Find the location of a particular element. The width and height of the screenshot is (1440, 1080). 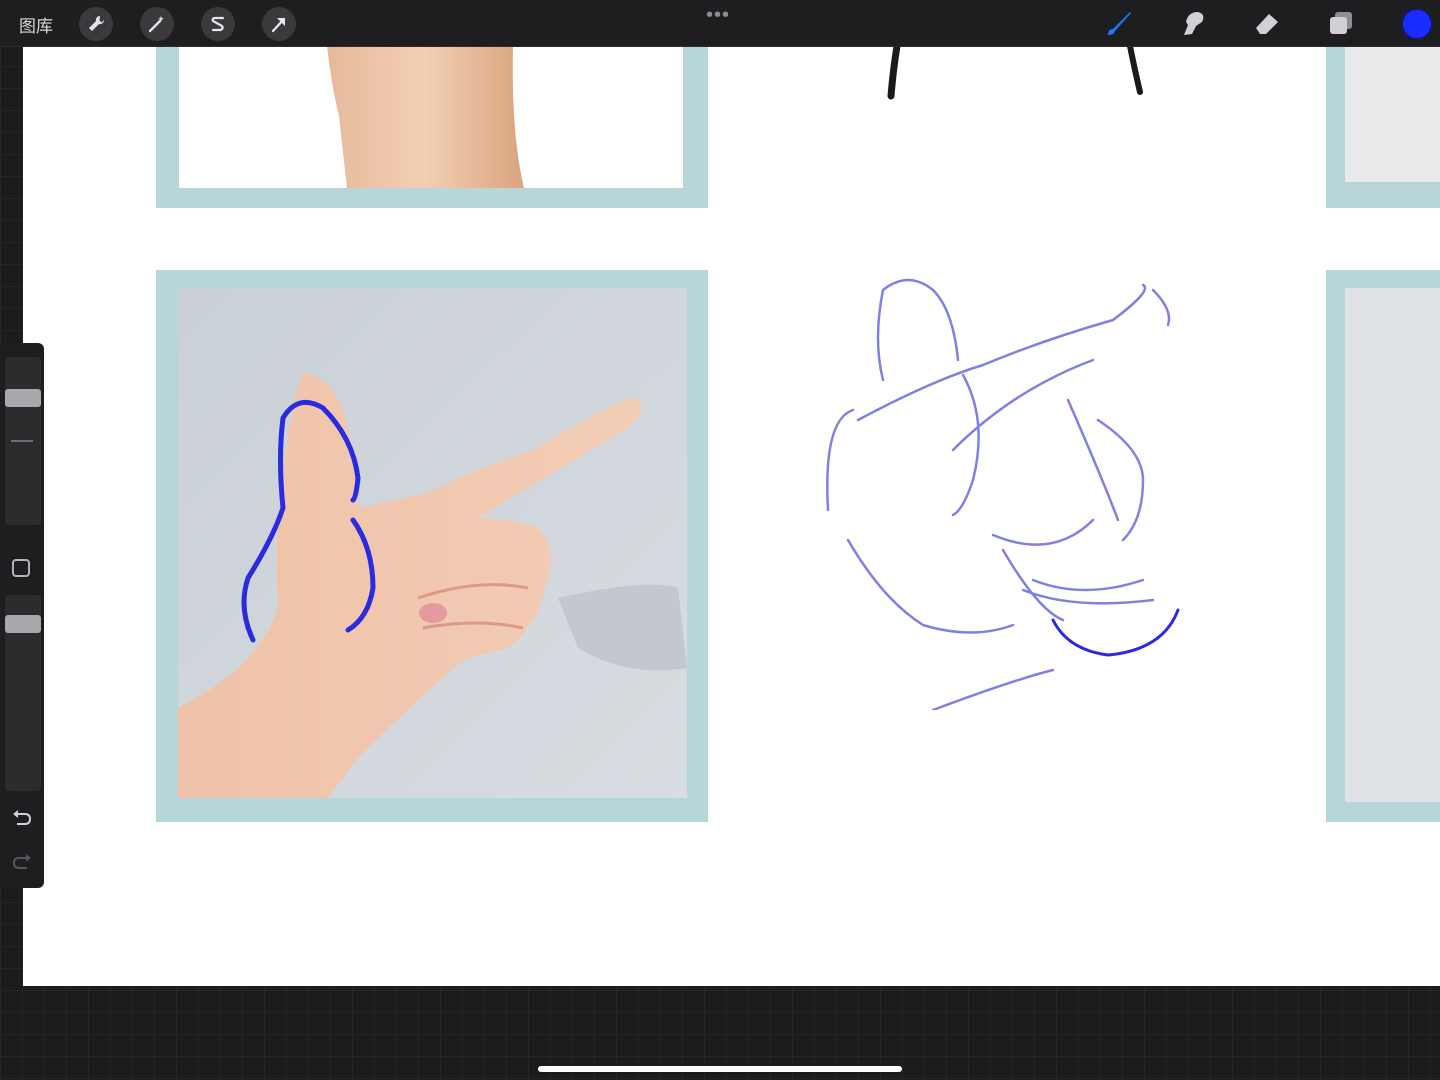

magic-wand-icon is located at coordinates (157, 24).